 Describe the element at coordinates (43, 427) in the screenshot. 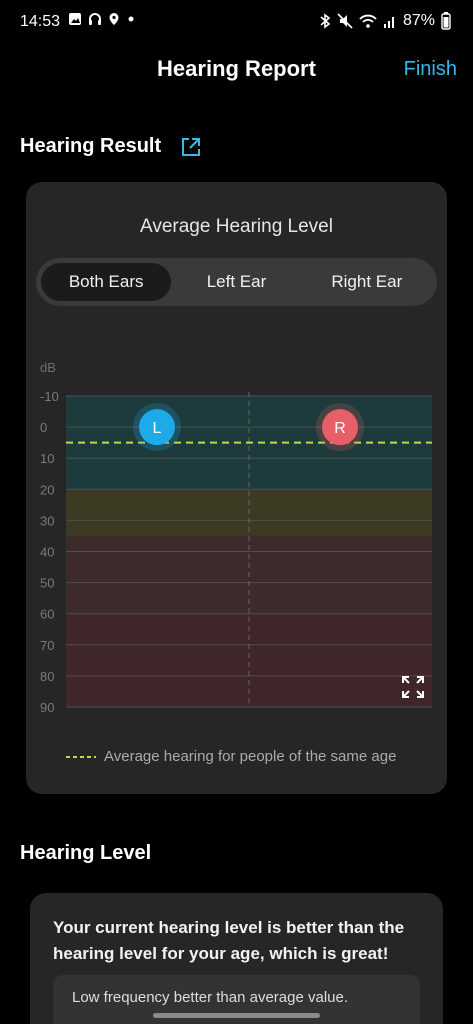

I see `y-tick-label: 0` at that location.